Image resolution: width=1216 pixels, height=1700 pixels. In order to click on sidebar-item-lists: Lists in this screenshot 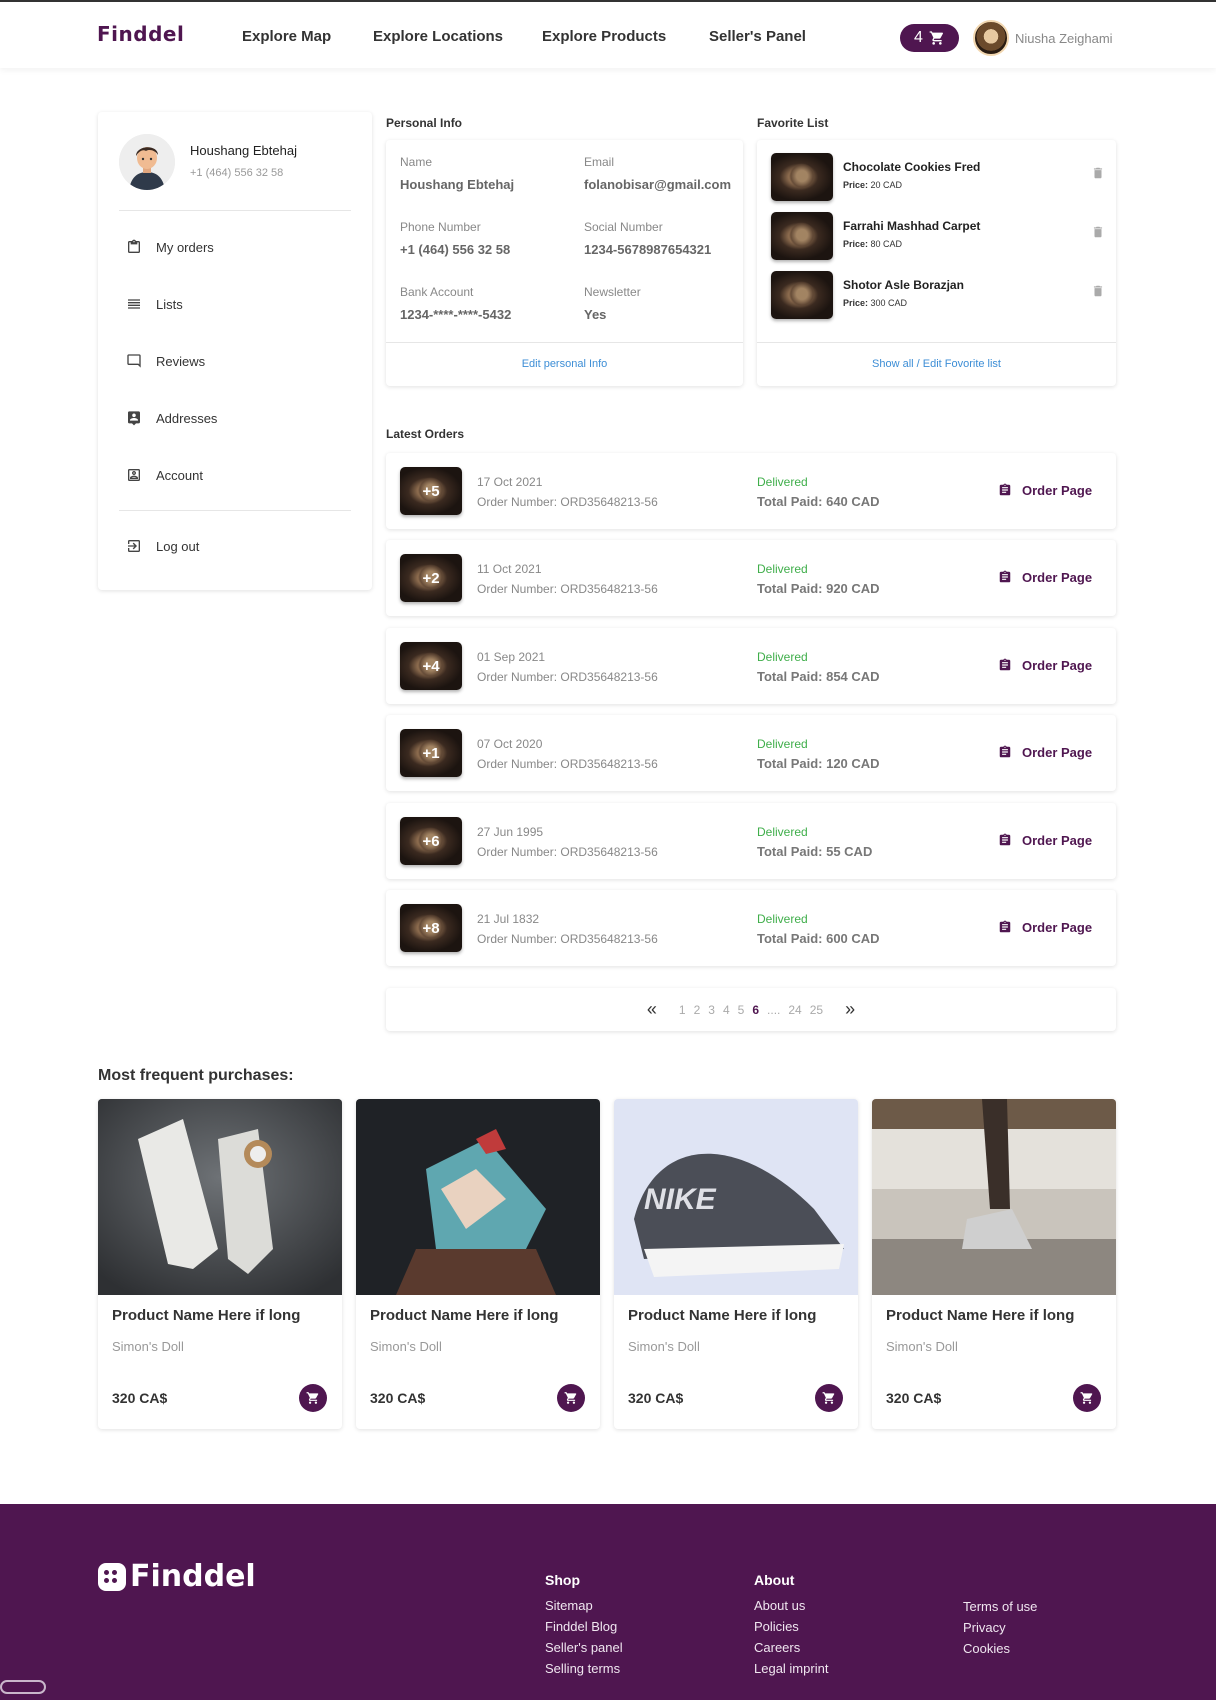, I will do `click(154, 304)`.